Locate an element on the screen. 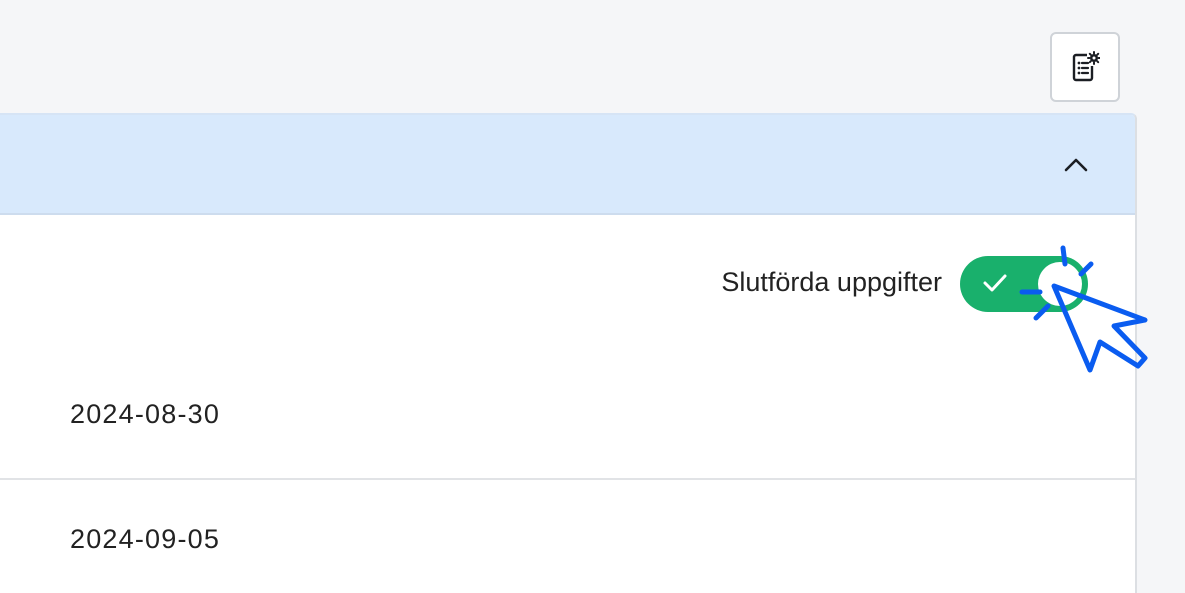 The image size is (1185, 593). report-settings-icon is located at coordinates (1086, 66).